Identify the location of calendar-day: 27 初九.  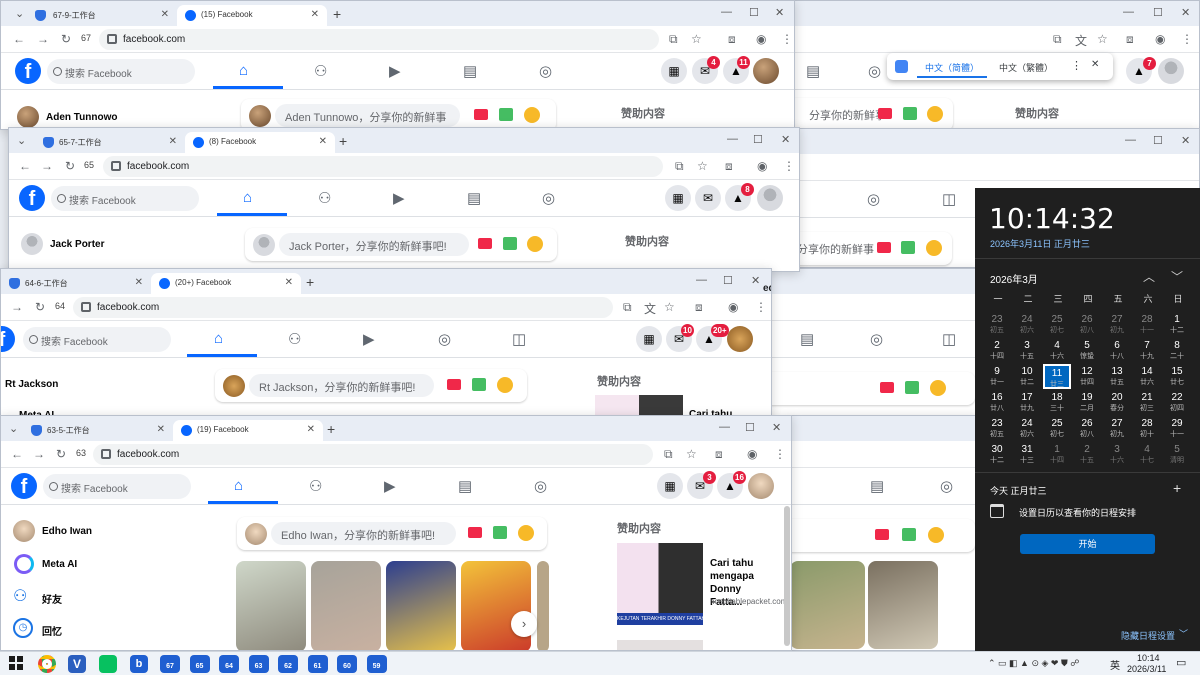
(1117, 324).